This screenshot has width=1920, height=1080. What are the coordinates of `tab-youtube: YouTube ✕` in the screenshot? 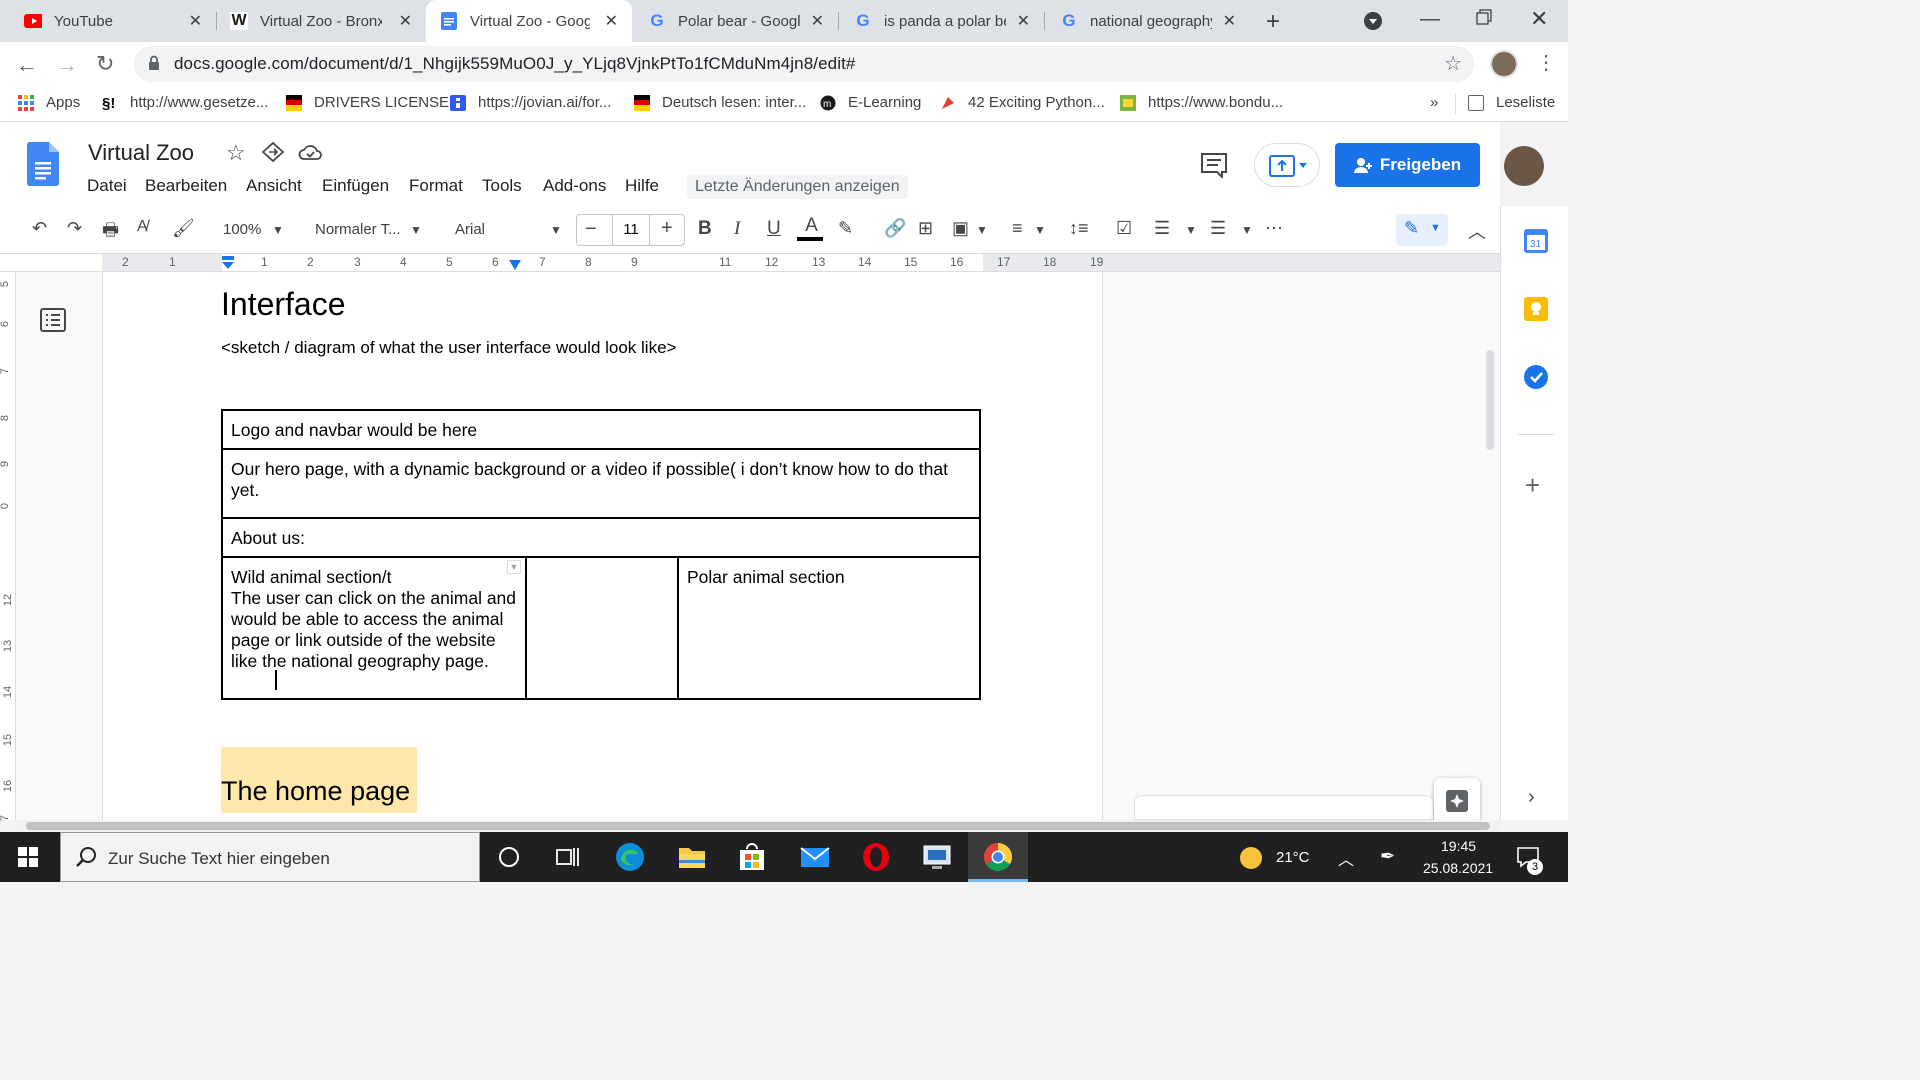 It's located at (108, 21).